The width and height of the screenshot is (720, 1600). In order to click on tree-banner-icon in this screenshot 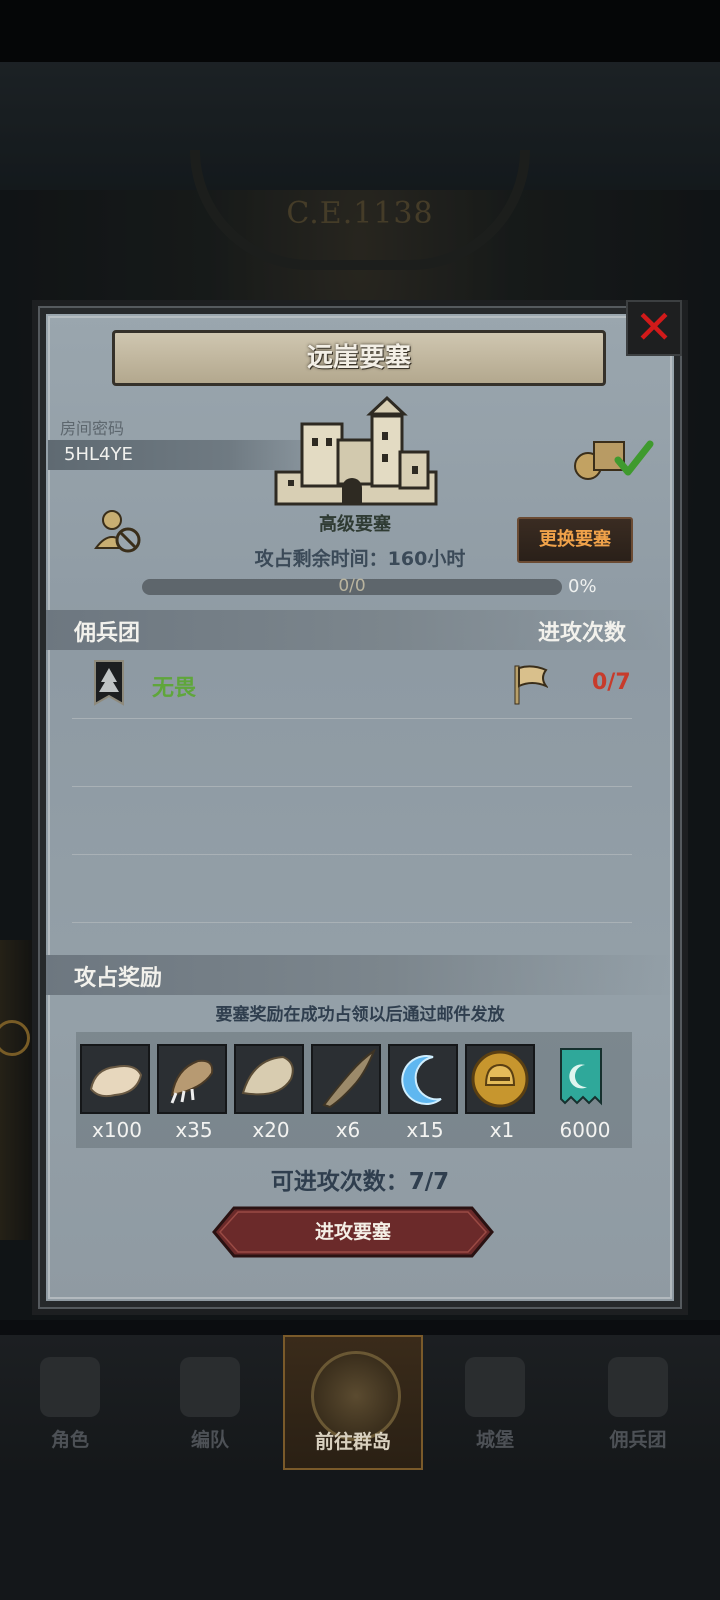, I will do `click(109, 683)`.